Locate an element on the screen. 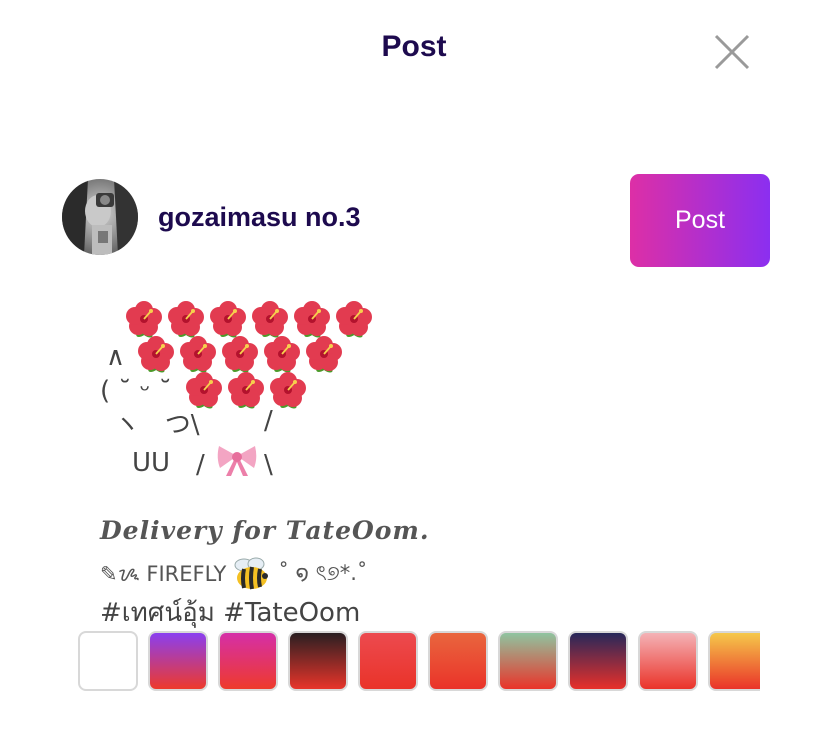  caption-hashtags: #เทศน์อุ้ม #TateOom is located at coordinates (230, 613).